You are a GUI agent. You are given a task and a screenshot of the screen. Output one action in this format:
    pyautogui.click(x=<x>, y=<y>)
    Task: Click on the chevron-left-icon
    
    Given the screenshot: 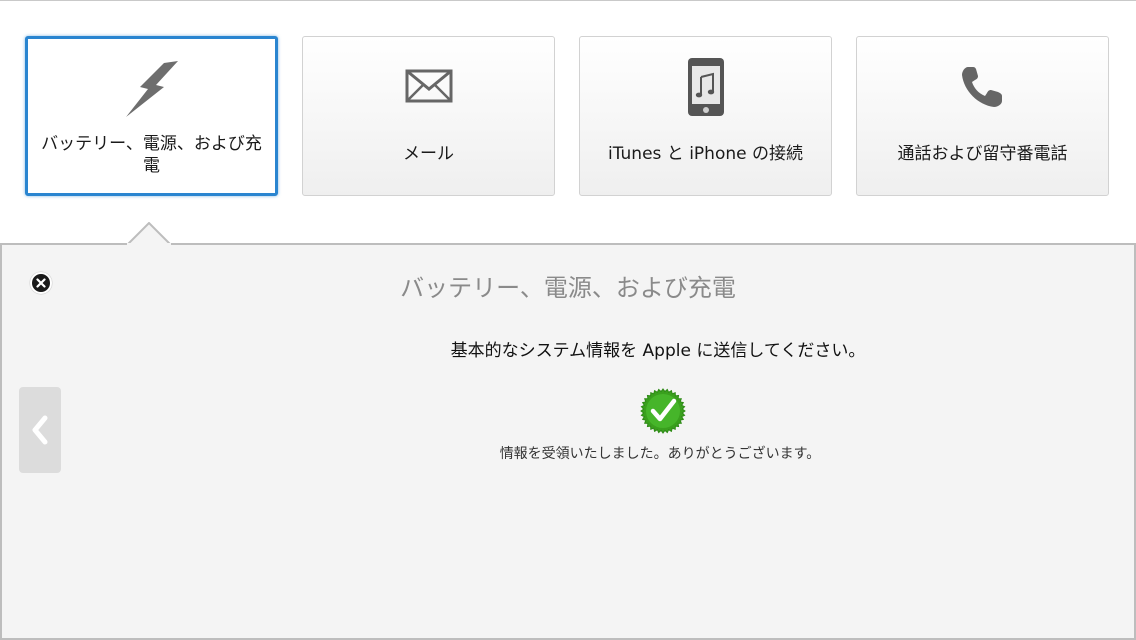 What is the action you would take?
    pyautogui.click(x=40, y=430)
    